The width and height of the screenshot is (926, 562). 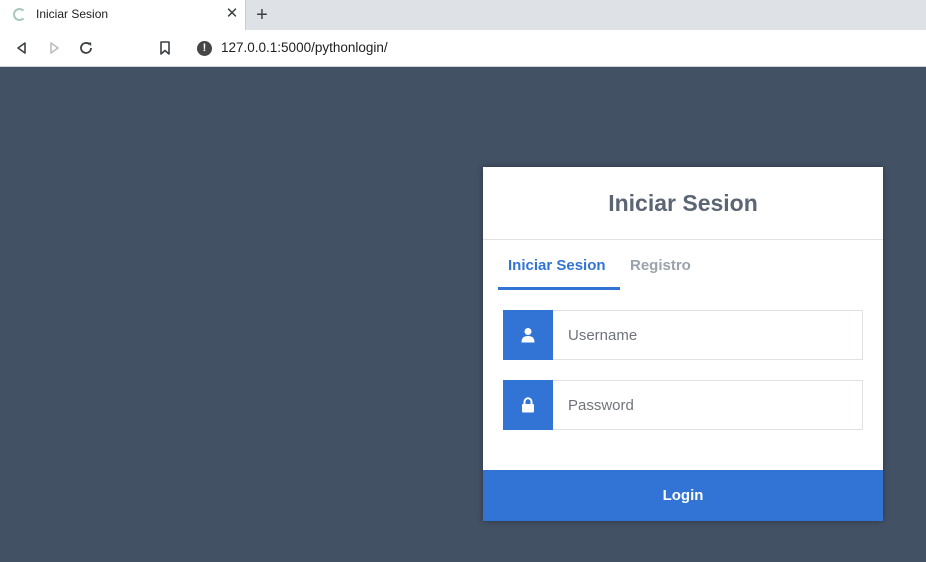 What do you see at coordinates (72, 14) in the screenshot?
I see `tab-title: Iniciar Sesion` at bounding box center [72, 14].